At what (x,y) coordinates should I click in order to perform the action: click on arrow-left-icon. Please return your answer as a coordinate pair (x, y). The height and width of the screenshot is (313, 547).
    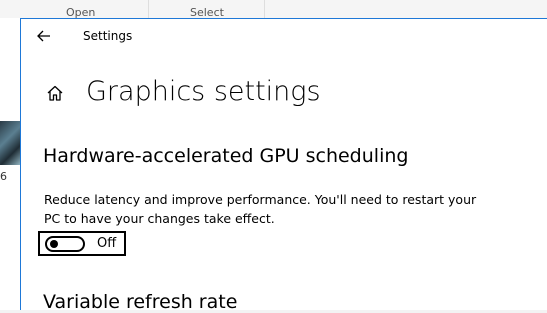
    Looking at the image, I should click on (43, 36).